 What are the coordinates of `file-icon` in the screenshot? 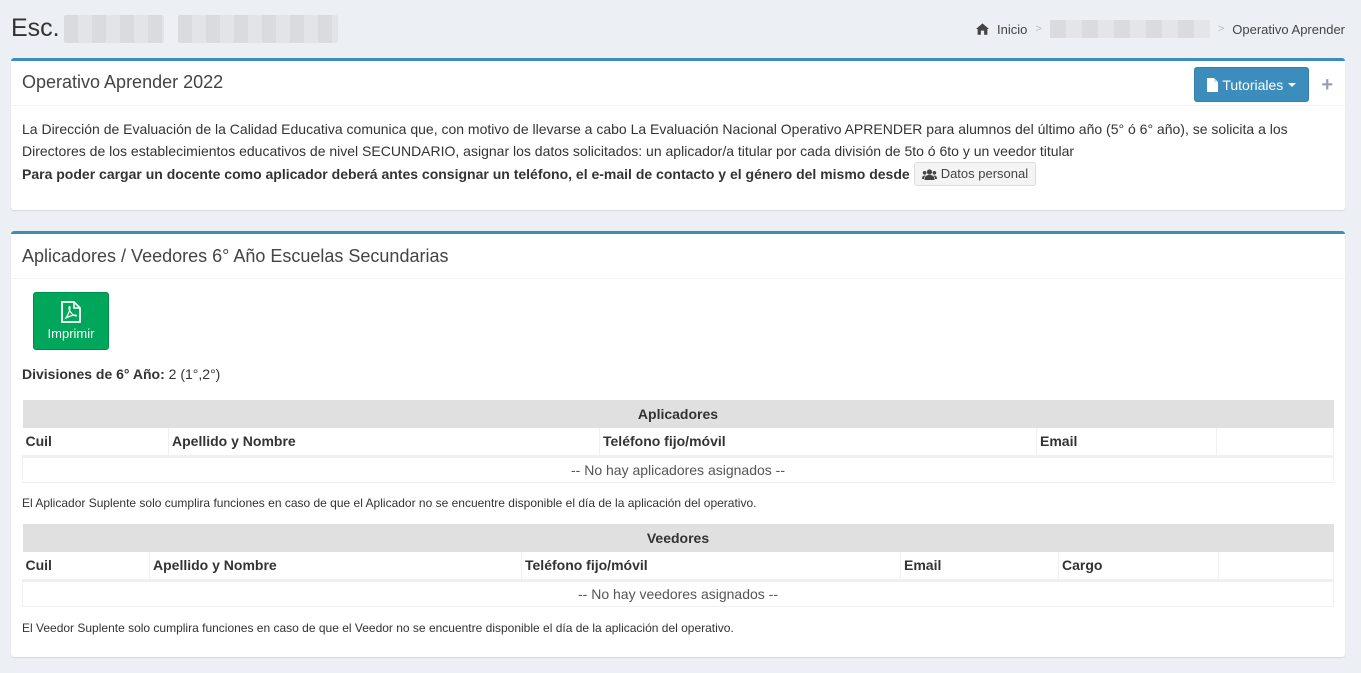 It's located at (1213, 84).